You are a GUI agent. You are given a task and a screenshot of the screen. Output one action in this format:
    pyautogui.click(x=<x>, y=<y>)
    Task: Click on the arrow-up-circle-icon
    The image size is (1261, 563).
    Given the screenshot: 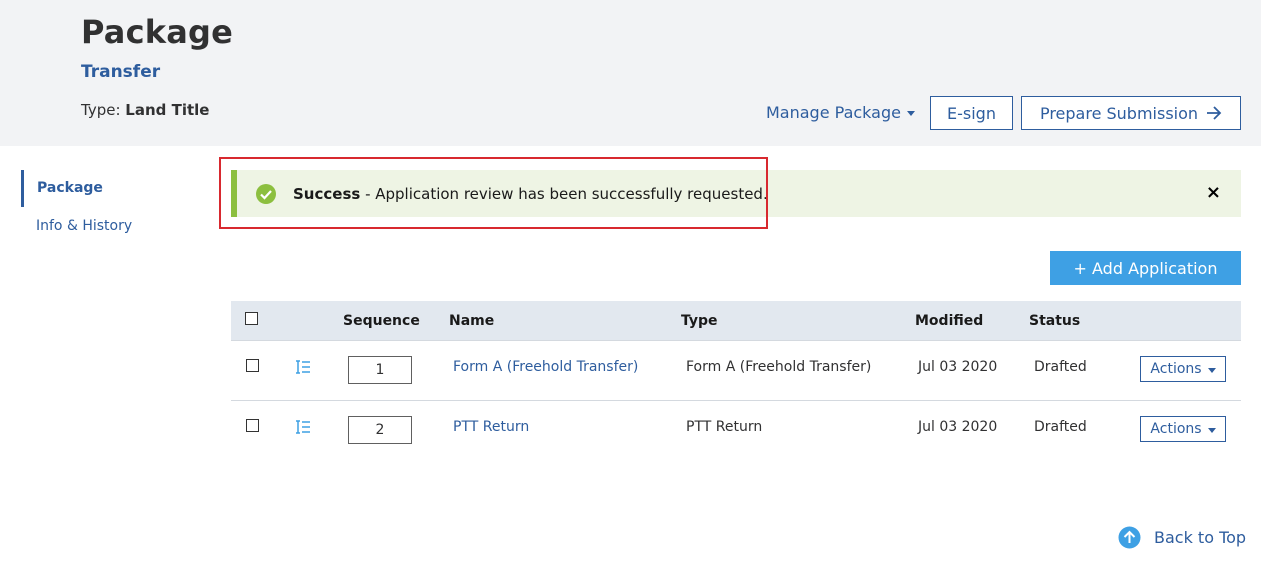 What is the action you would take?
    pyautogui.click(x=1129, y=537)
    